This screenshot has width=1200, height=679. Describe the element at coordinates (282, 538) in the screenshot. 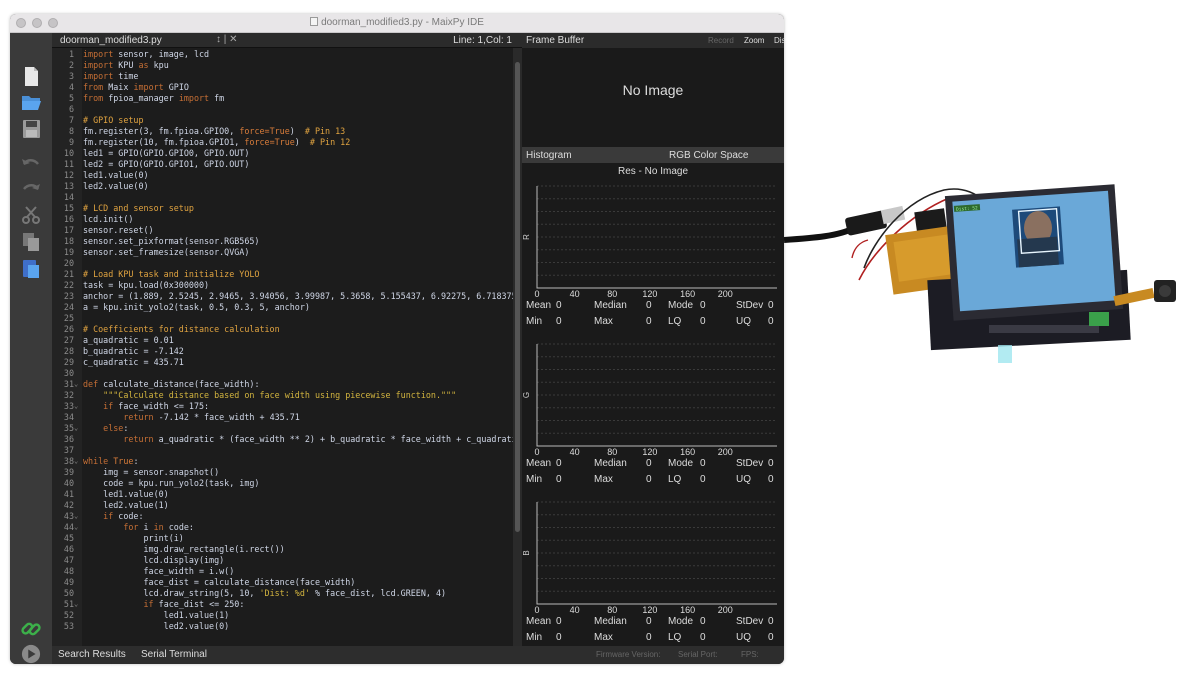

I see `code-line: 45 print(i)` at that location.